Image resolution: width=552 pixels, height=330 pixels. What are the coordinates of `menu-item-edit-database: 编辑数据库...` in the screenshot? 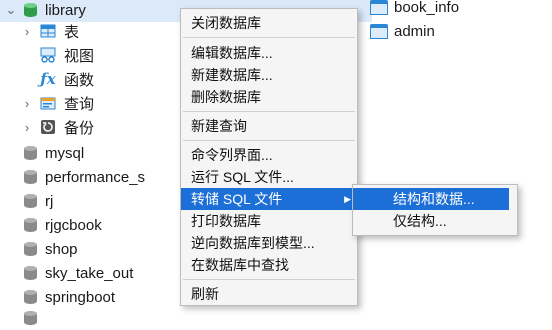 It's located at (232, 53).